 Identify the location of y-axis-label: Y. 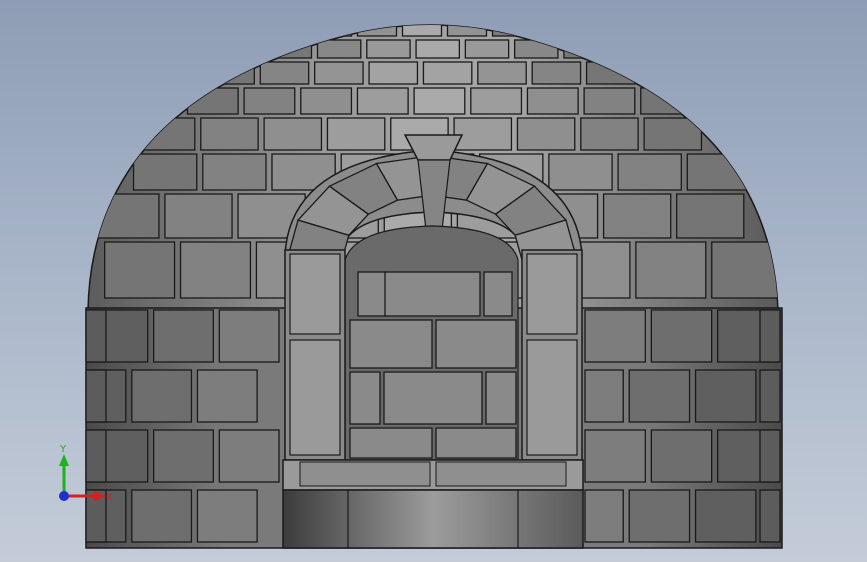
(63, 449).